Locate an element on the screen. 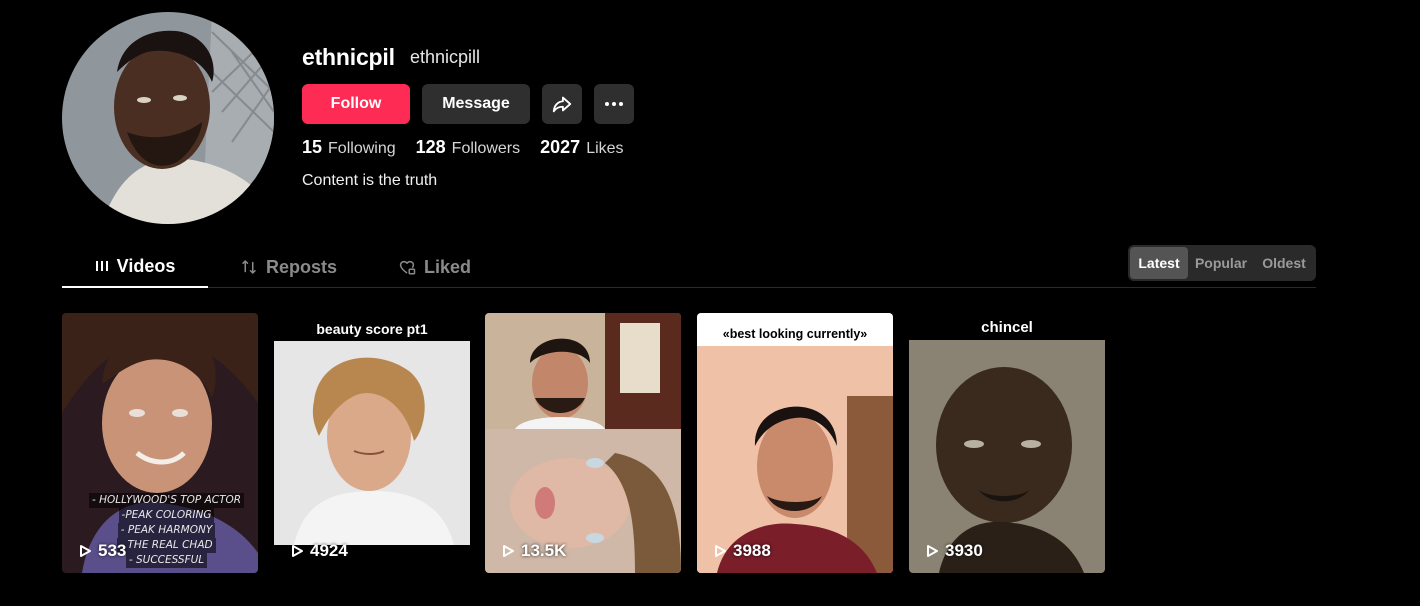  video-card: «best looking currently» 3988 is located at coordinates (795, 443).